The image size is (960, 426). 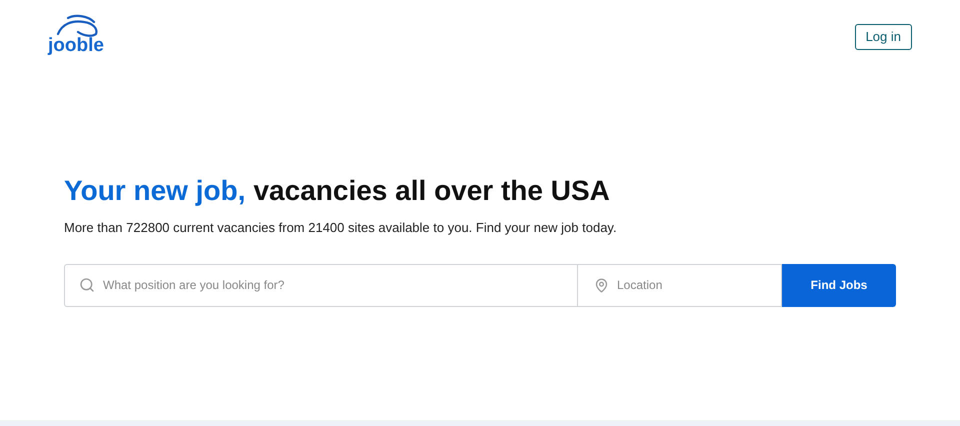 I want to click on subtitle: More than 722800 current vacancies from 21400 sites available to you. Find your new job today., so click(x=341, y=228).